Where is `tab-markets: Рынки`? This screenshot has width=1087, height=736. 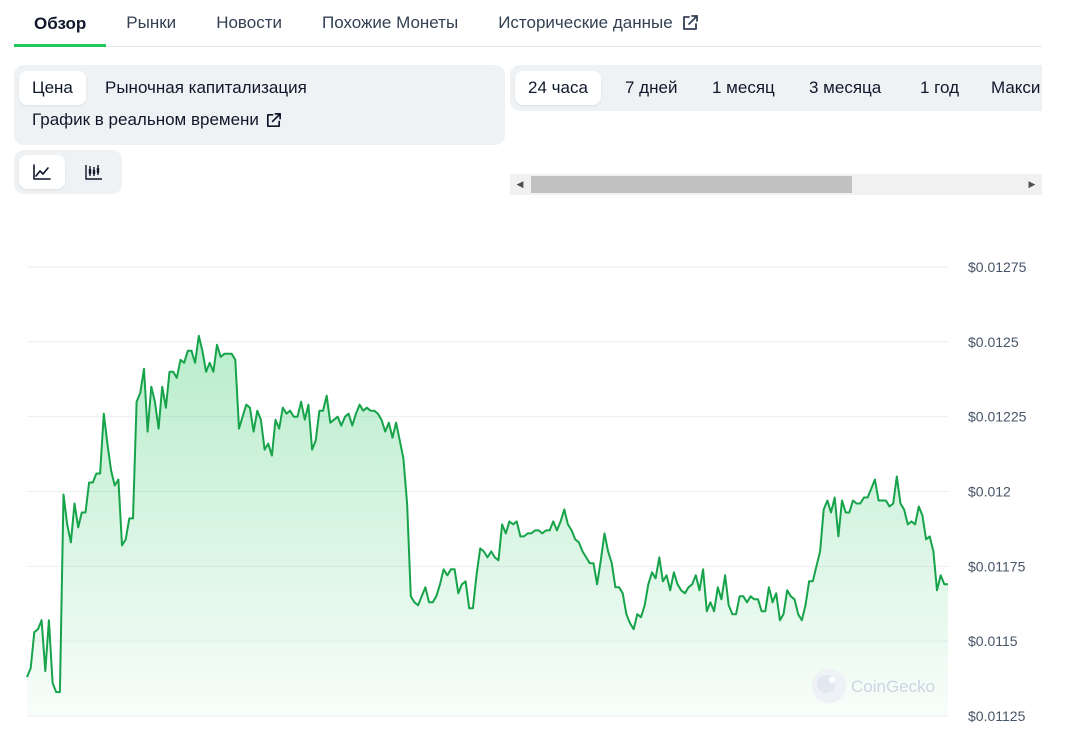
tab-markets: Рынки is located at coordinates (151, 23).